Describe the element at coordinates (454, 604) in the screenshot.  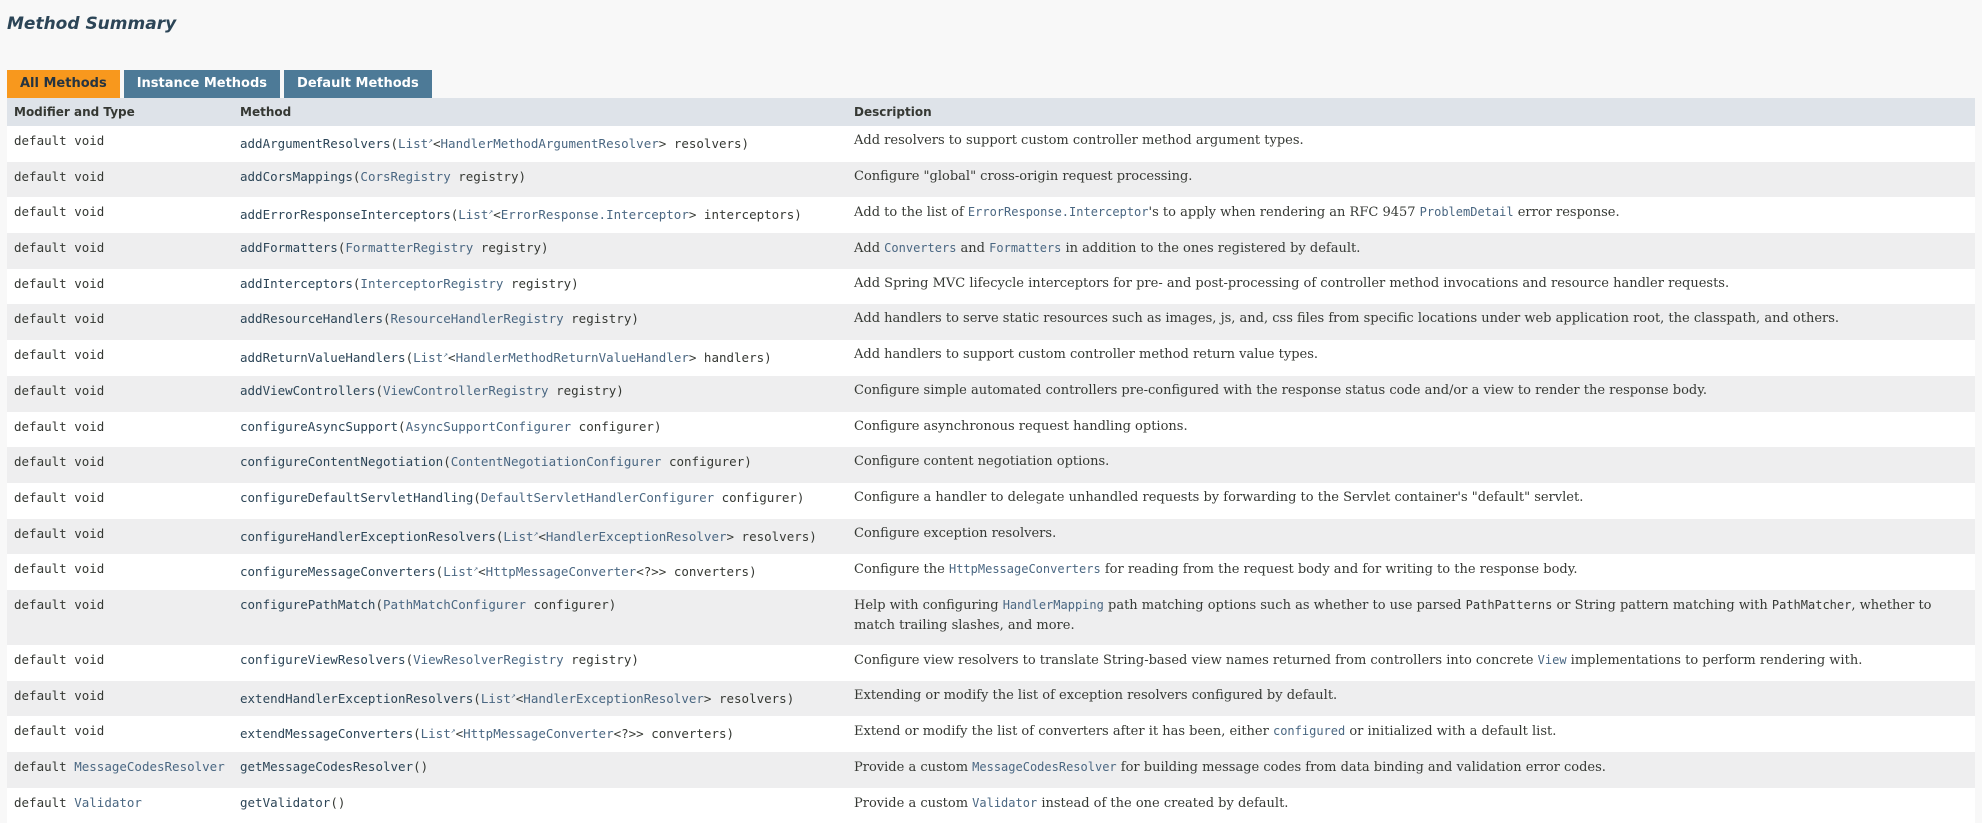
I see `type-link: PathMatchConfigurer` at that location.